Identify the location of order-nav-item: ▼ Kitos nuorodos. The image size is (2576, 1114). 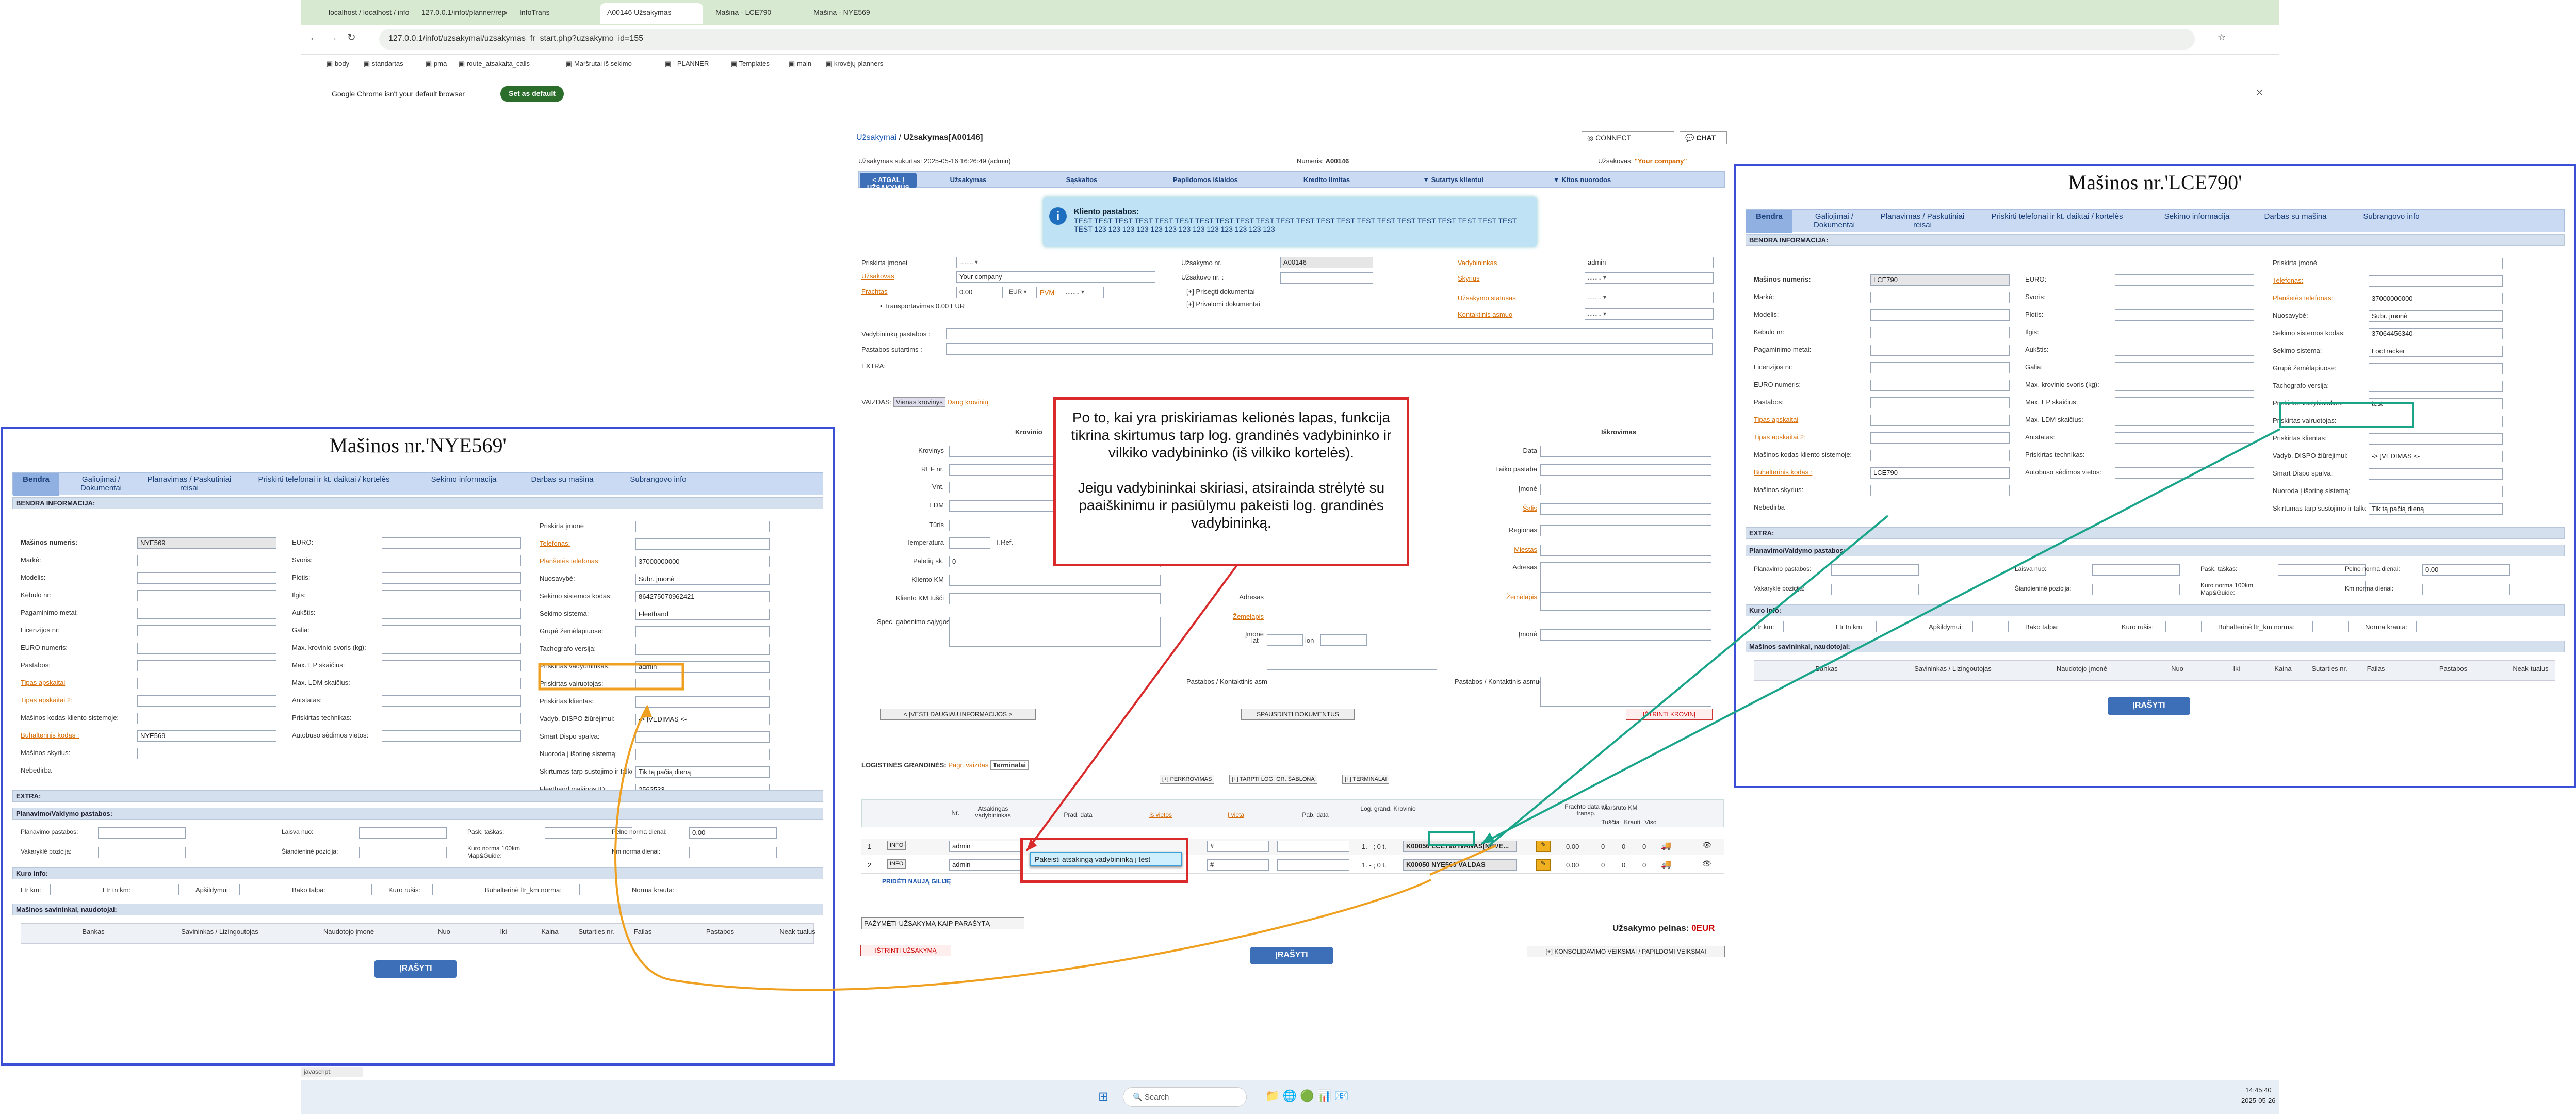
(1582, 180).